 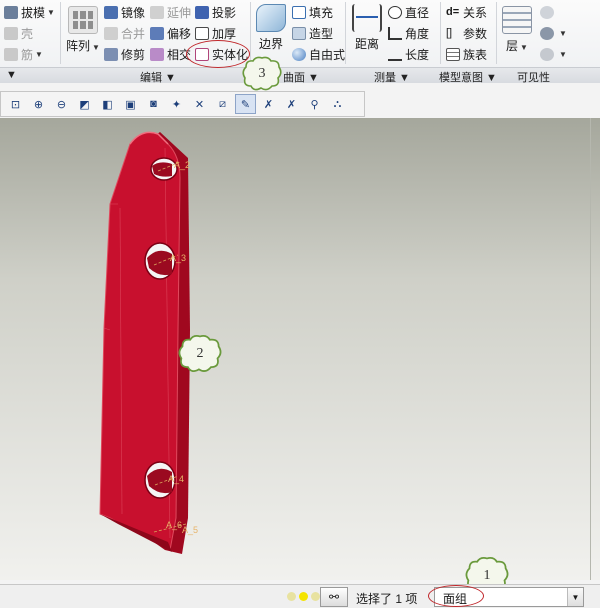 I want to click on chevron-down-icon: ▼, so click(x=575, y=597).